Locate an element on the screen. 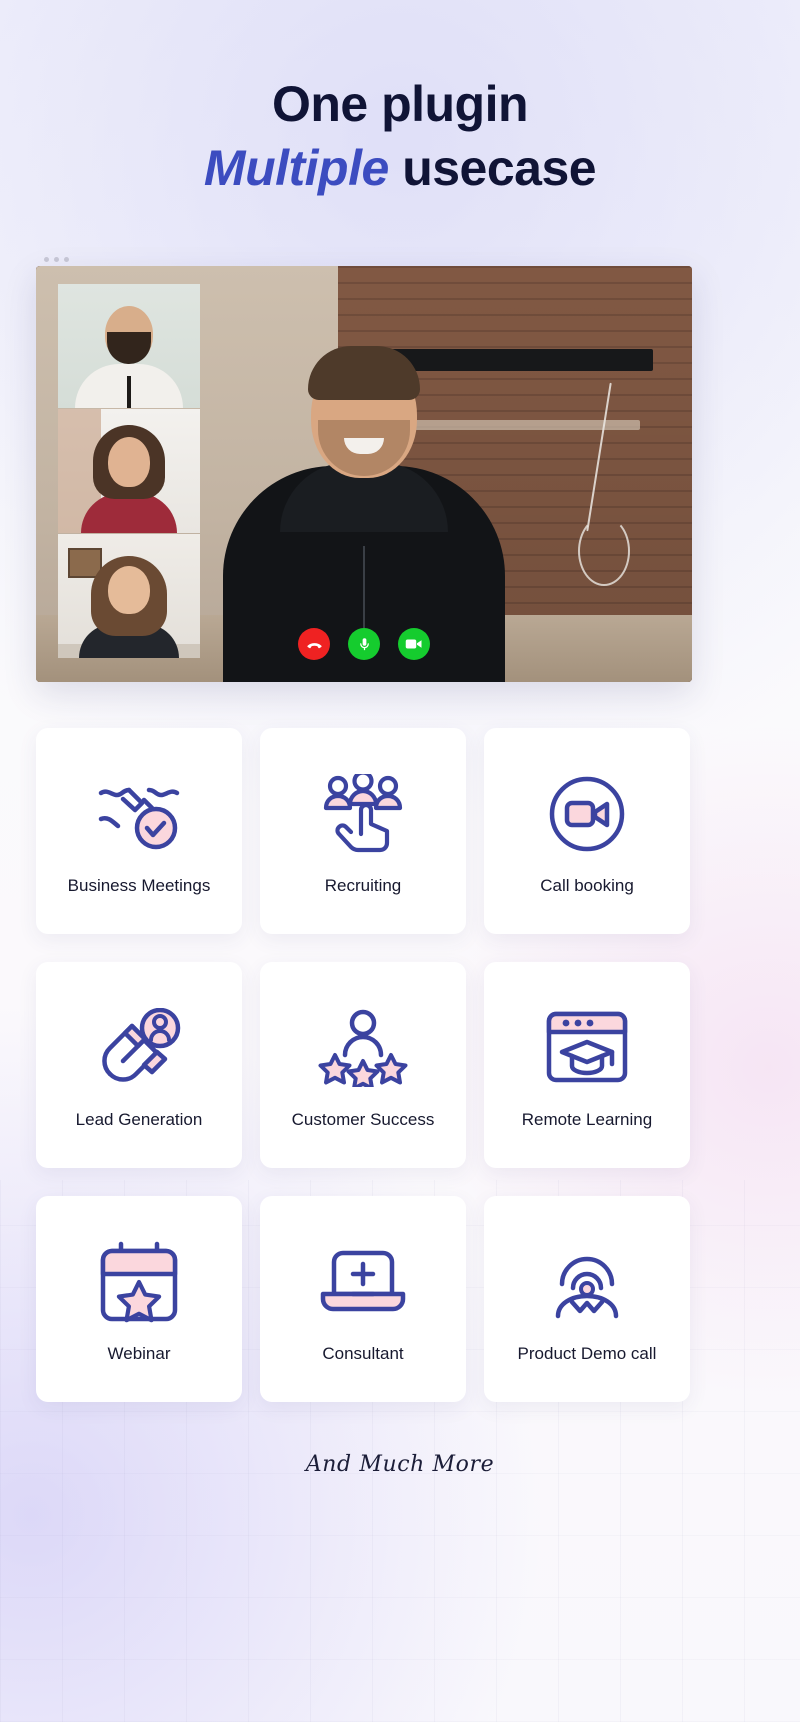  usecase-card: Remote Learning is located at coordinates (587, 1065).